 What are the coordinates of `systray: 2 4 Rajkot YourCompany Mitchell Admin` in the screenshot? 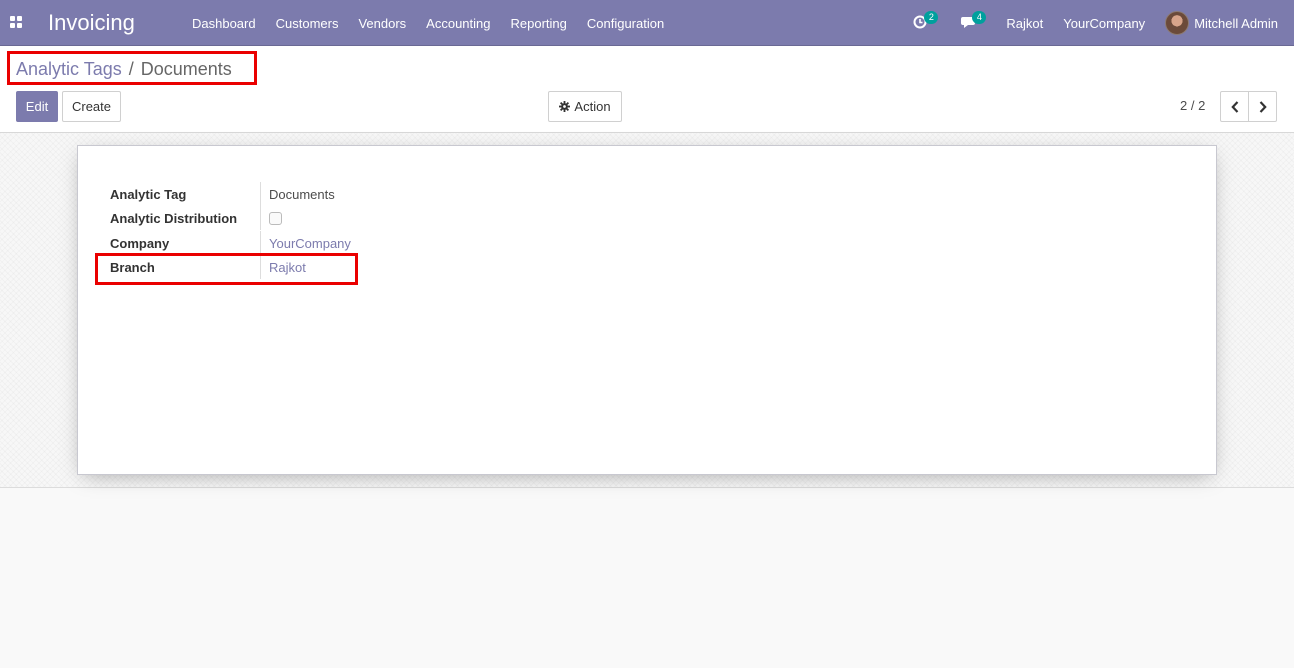 It's located at (1102, 23).